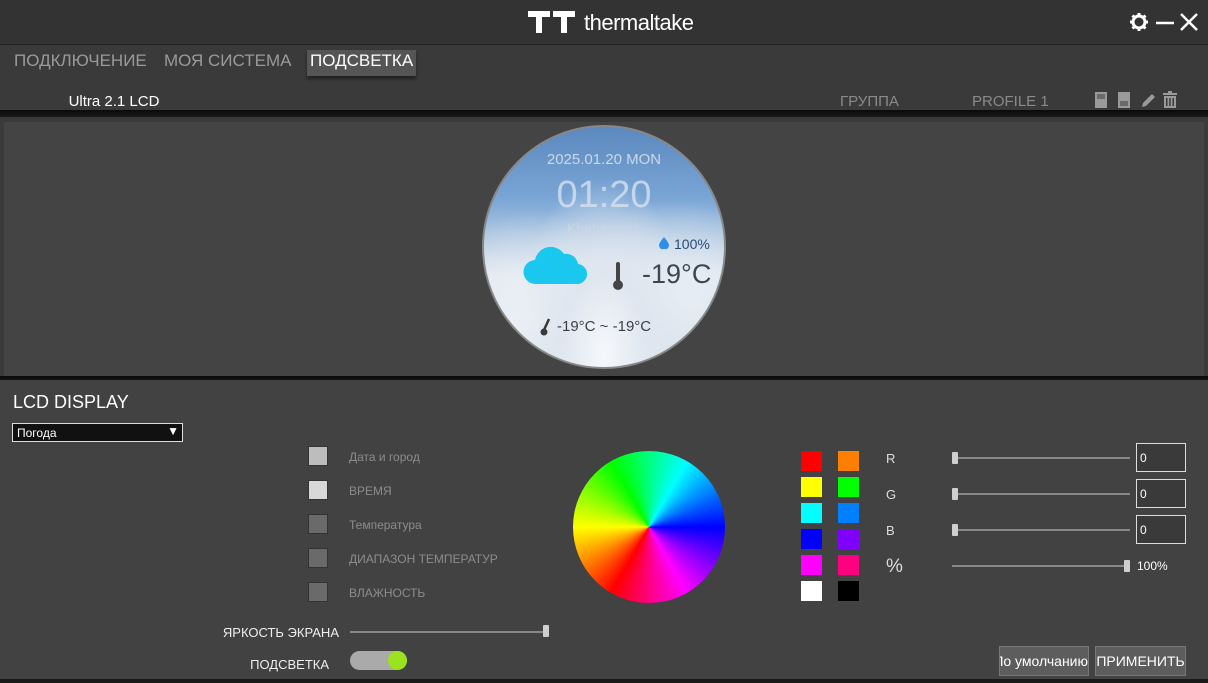  What do you see at coordinates (370, 491) in the screenshot?
I see `option-time-label: ВРЕМЯ` at bounding box center [370, 491].